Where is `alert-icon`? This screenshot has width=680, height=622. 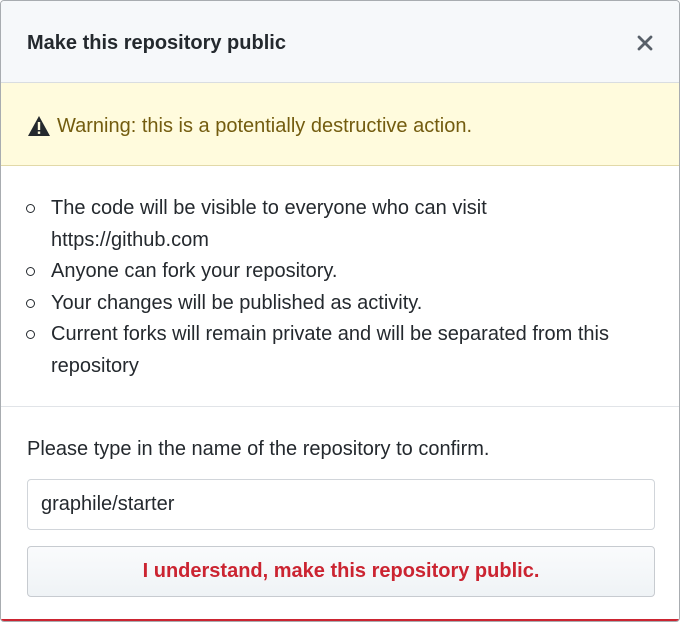
alert-icon is located at coordinates (39, 126).